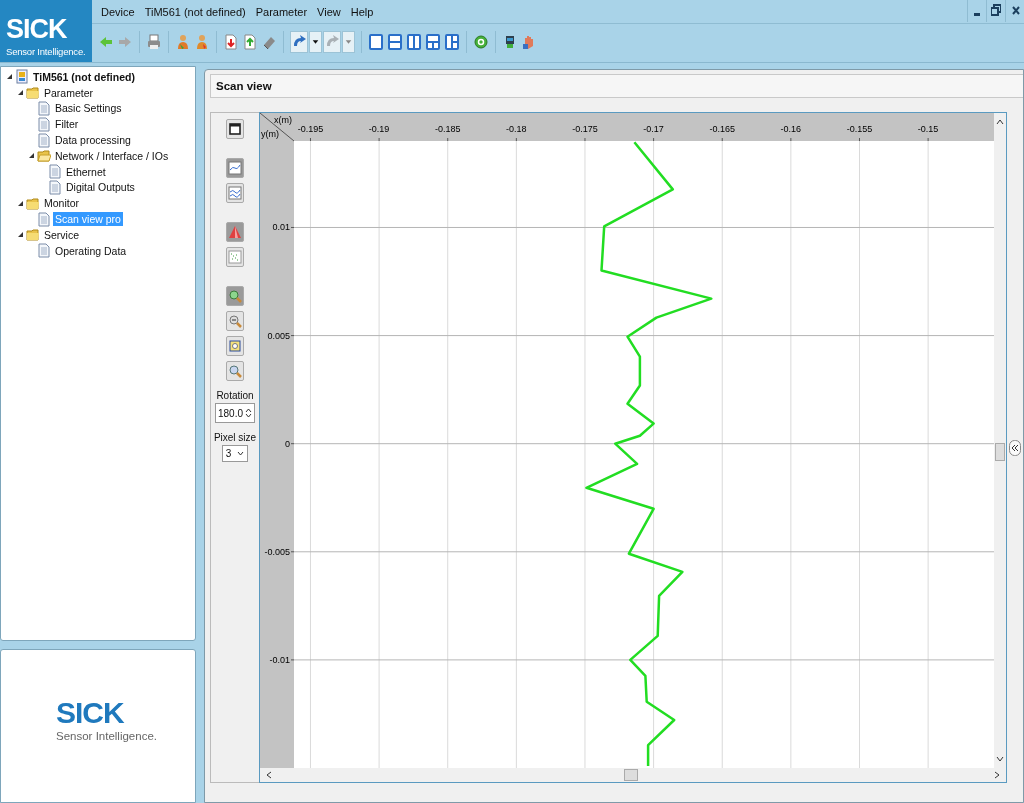 This screenshot has height=803, width=1024. Describe the element at coordinates (1015, 447) in the screenshot. I see `collapse-panel-icon` at that location.